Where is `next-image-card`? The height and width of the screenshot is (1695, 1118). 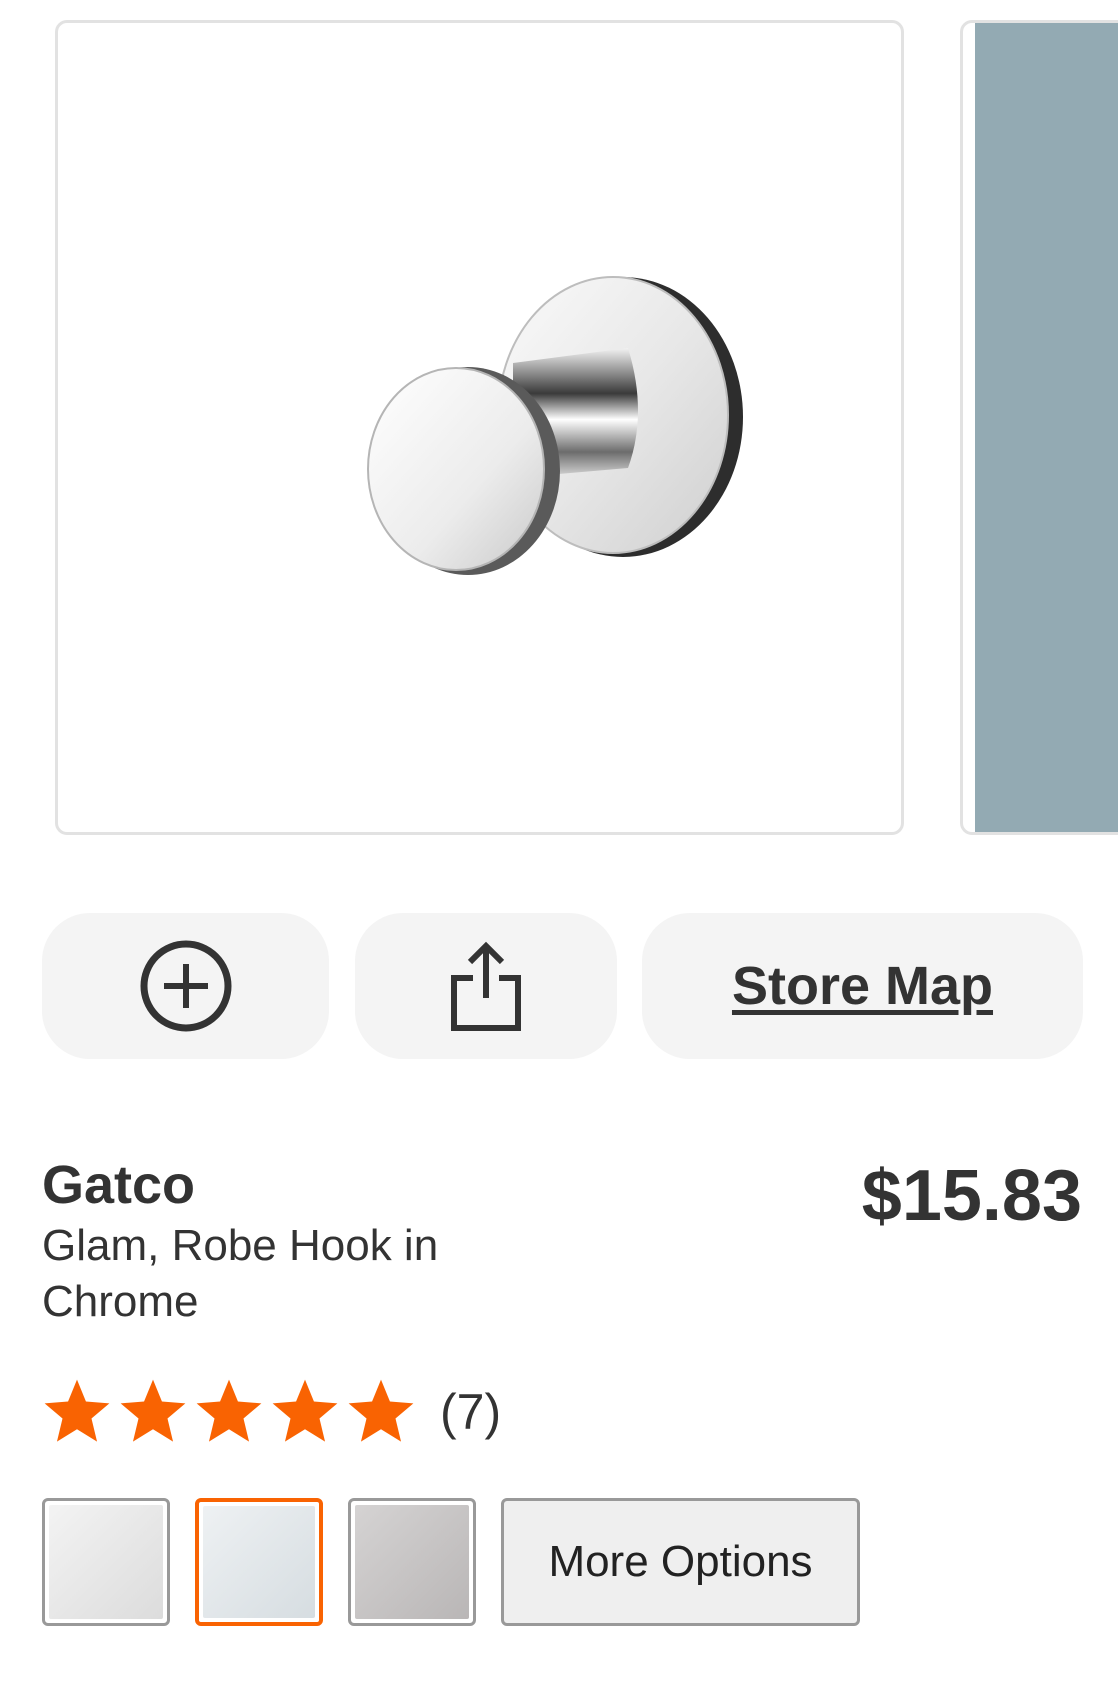 next-image-card is located at coordinates (1039, 427).